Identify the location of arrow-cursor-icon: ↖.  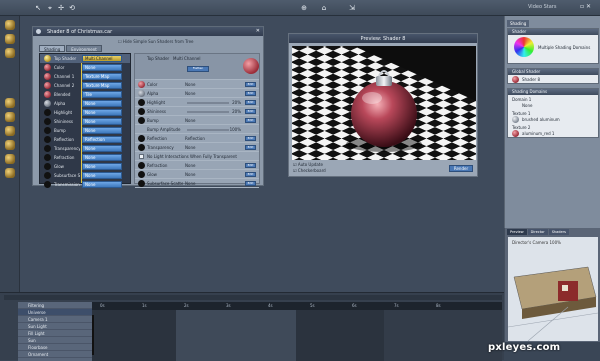
(38, 8).